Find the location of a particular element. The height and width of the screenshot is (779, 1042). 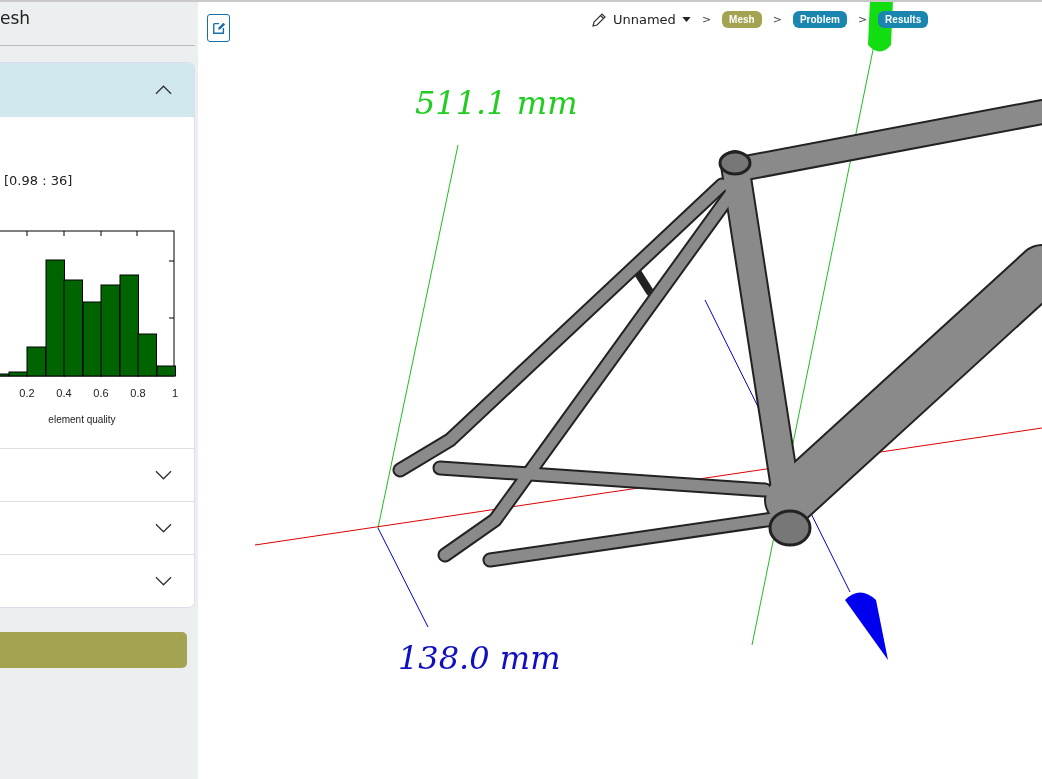

axis-label: element quality is located at coordinates (82, 419).